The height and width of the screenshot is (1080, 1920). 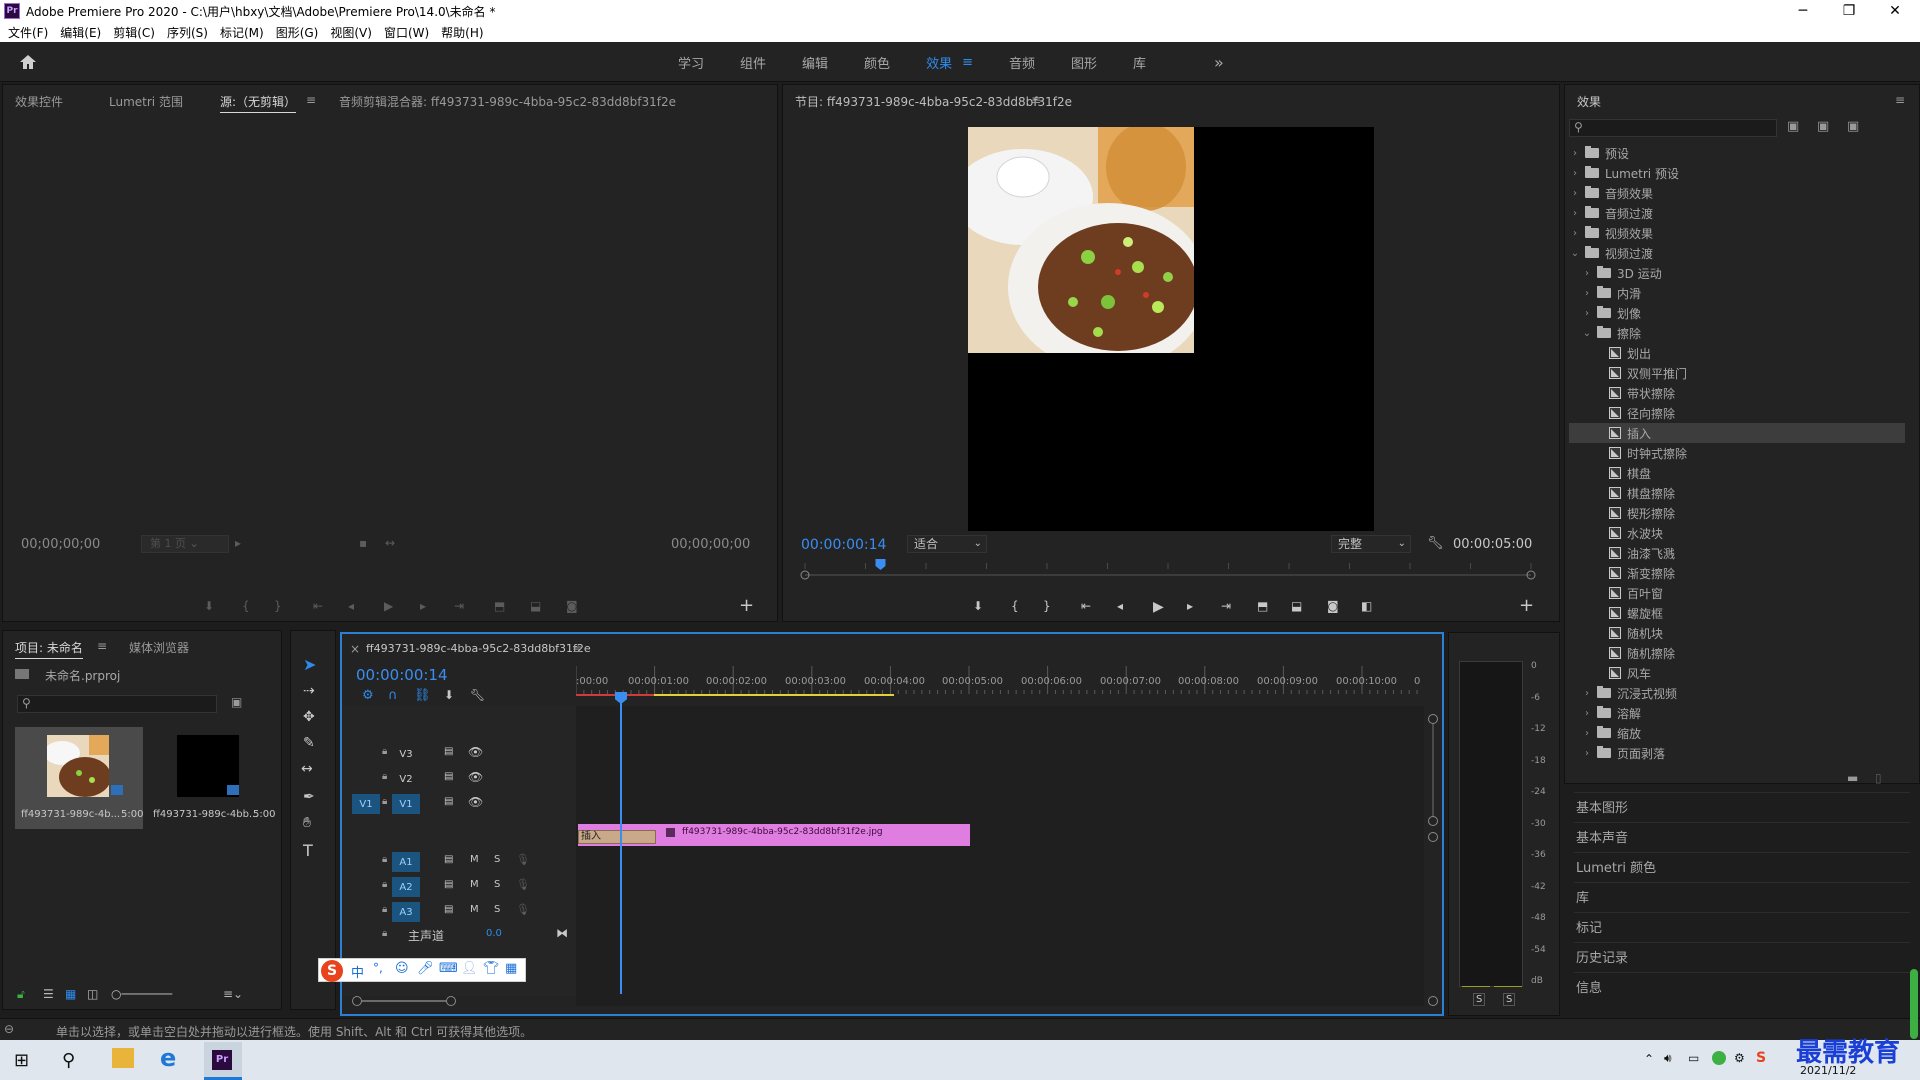 I want to click on lock-icon: 🔓︎, so click(x=21, y=994).